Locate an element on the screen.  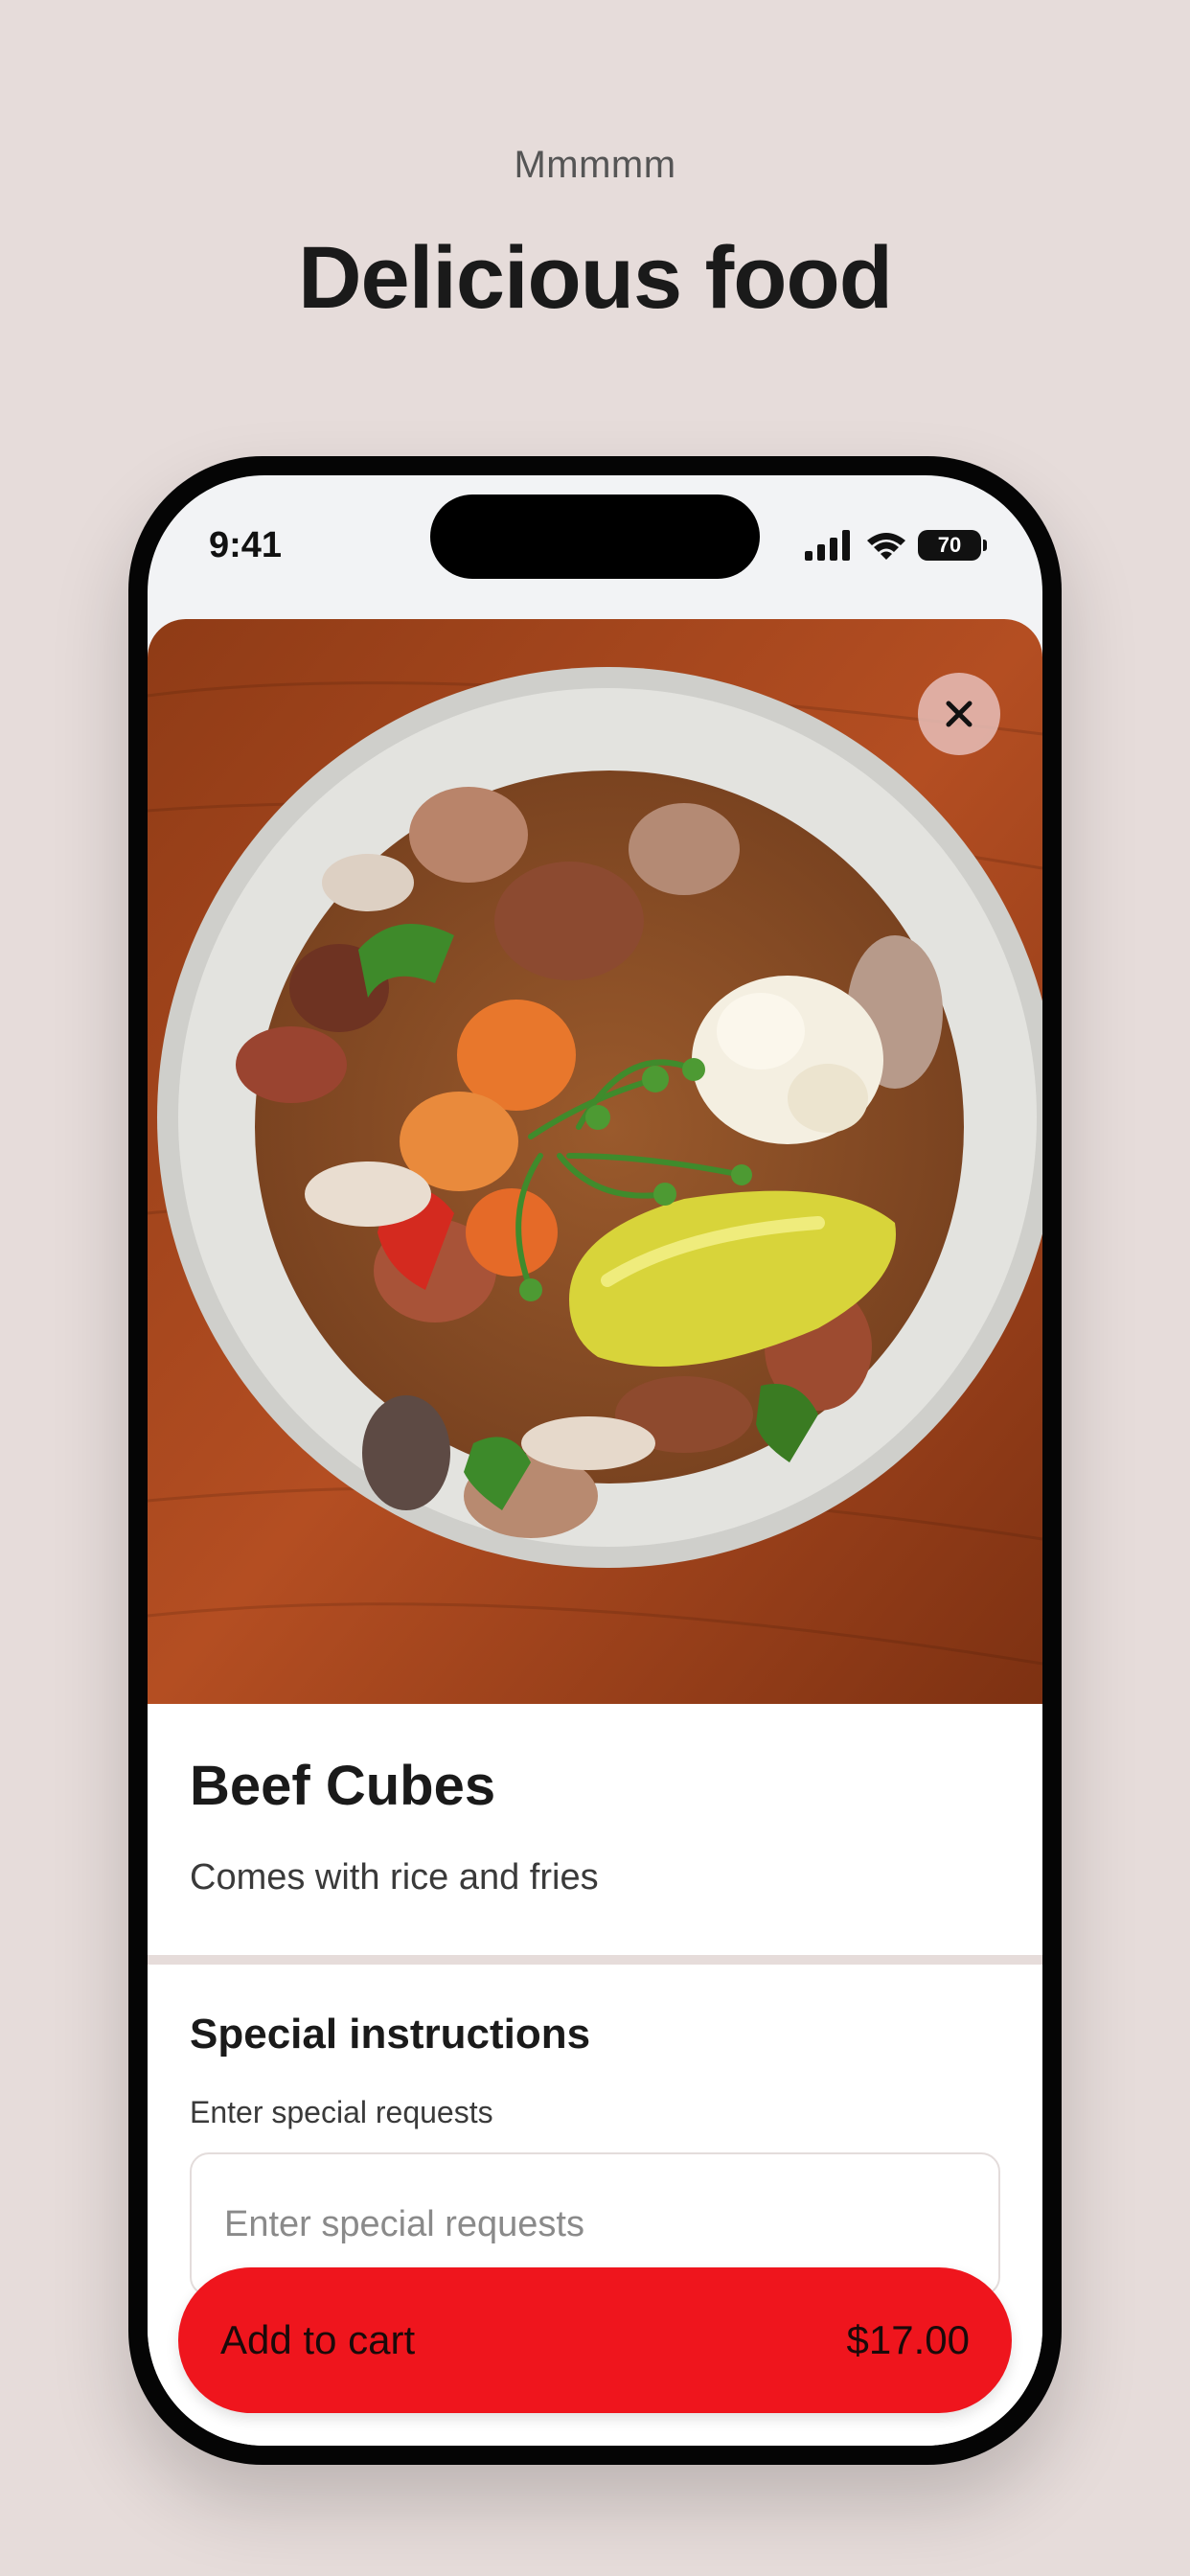
item-title: Beef Cubes is located at coordinates (343, 1786).